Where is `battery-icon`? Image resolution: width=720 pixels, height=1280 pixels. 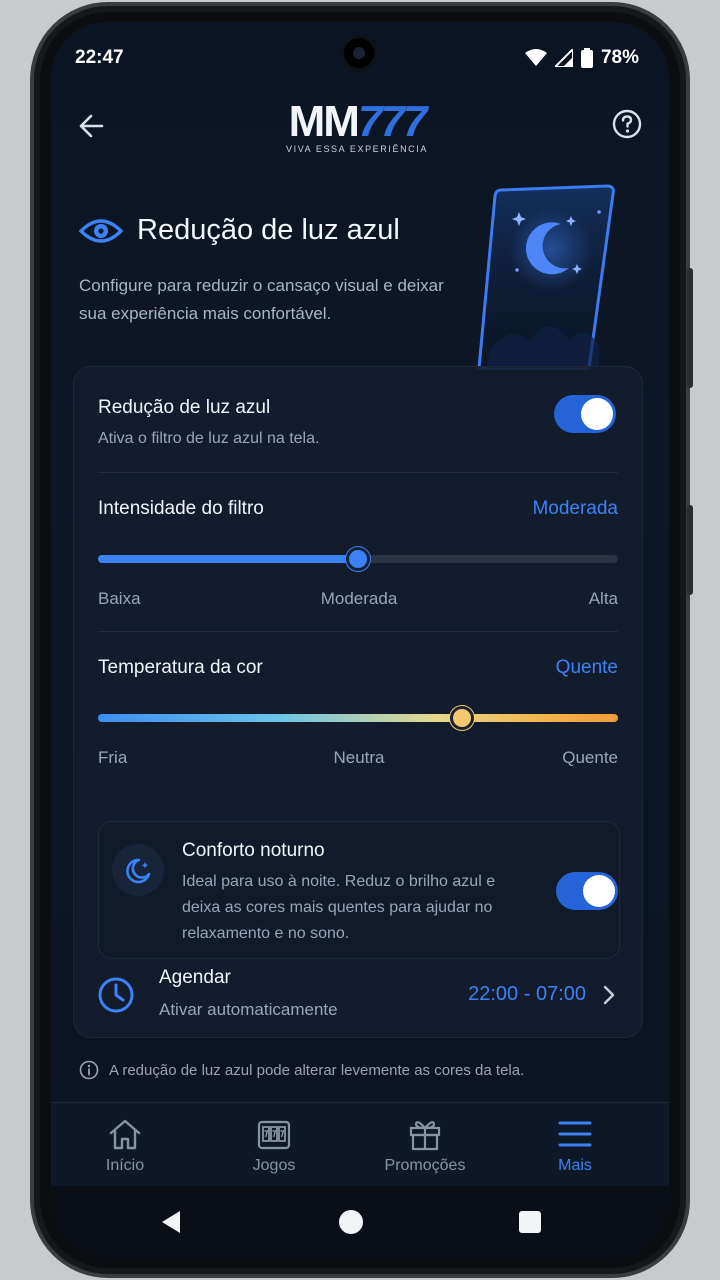
battery-icon is located at coordinates (586, 58).